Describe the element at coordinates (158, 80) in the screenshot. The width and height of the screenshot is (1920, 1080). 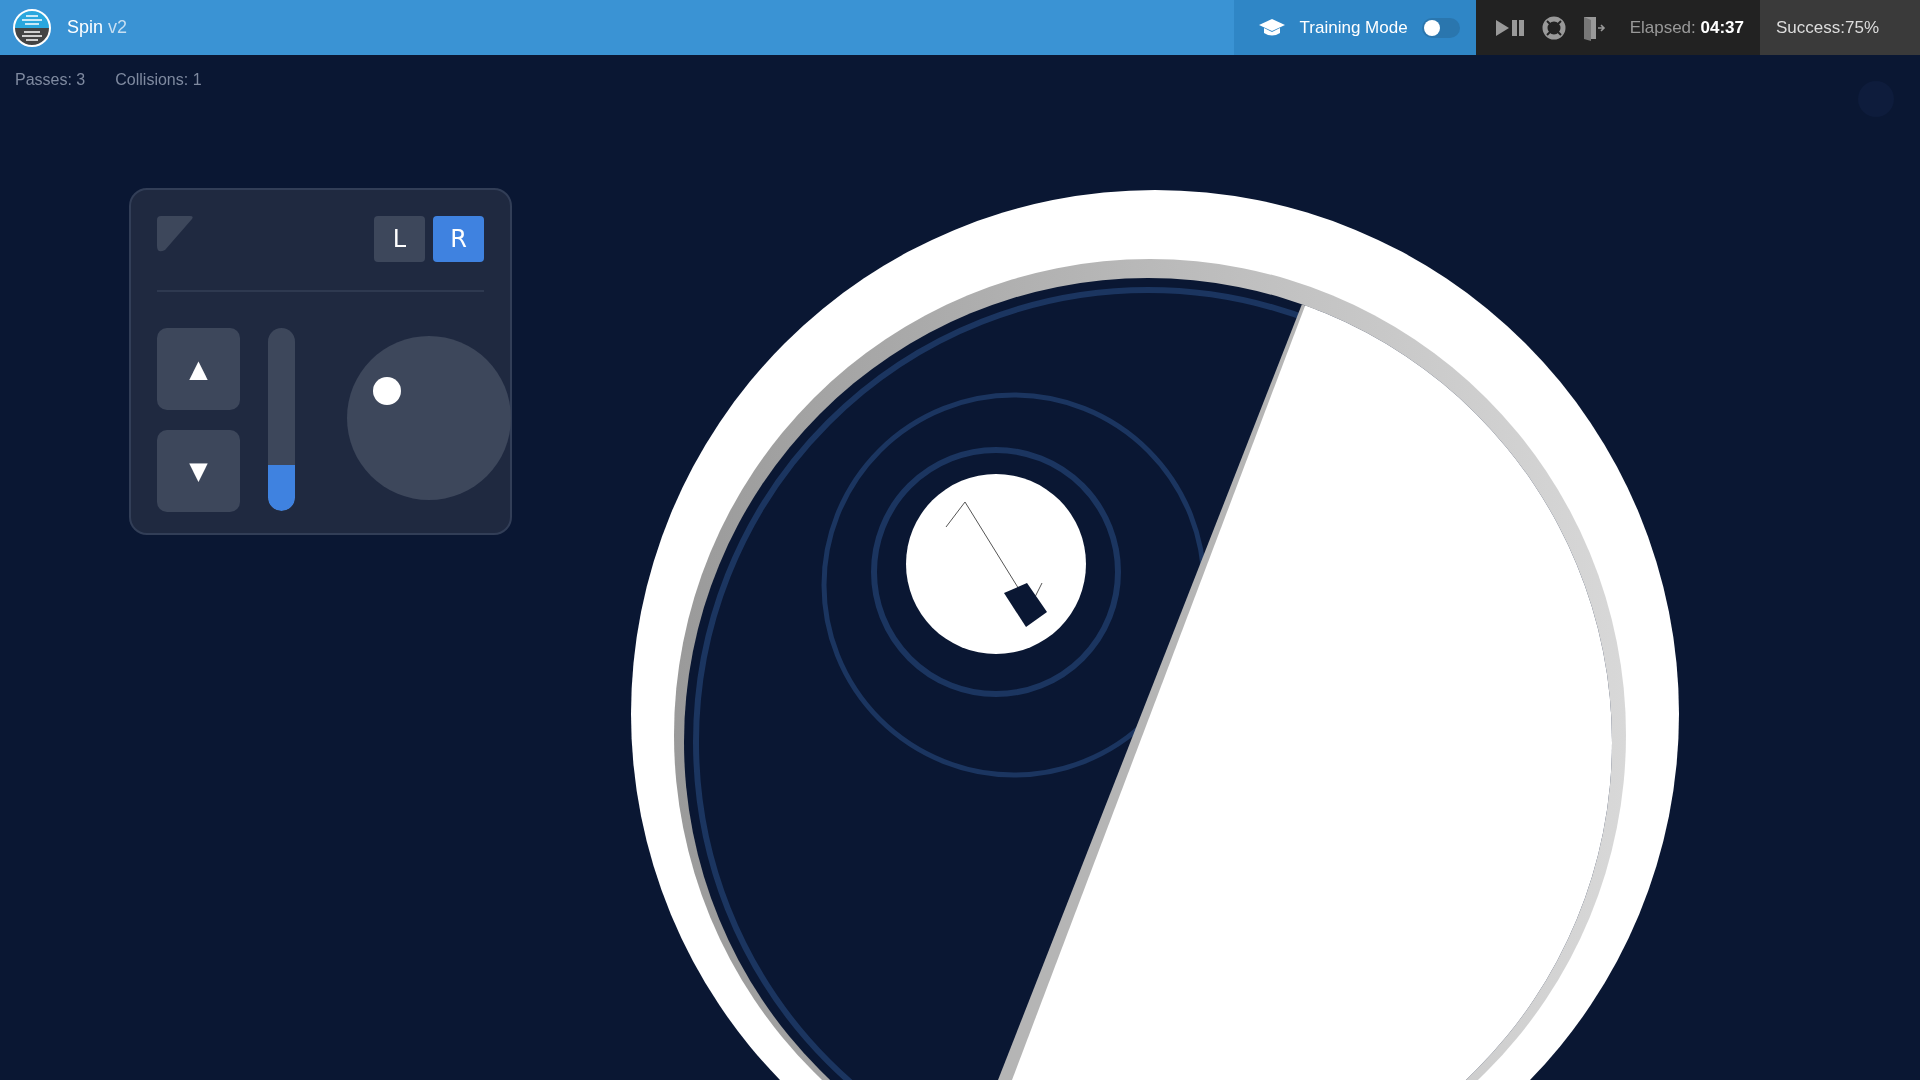
I see `stat-label: Collisions: 1` at that location.